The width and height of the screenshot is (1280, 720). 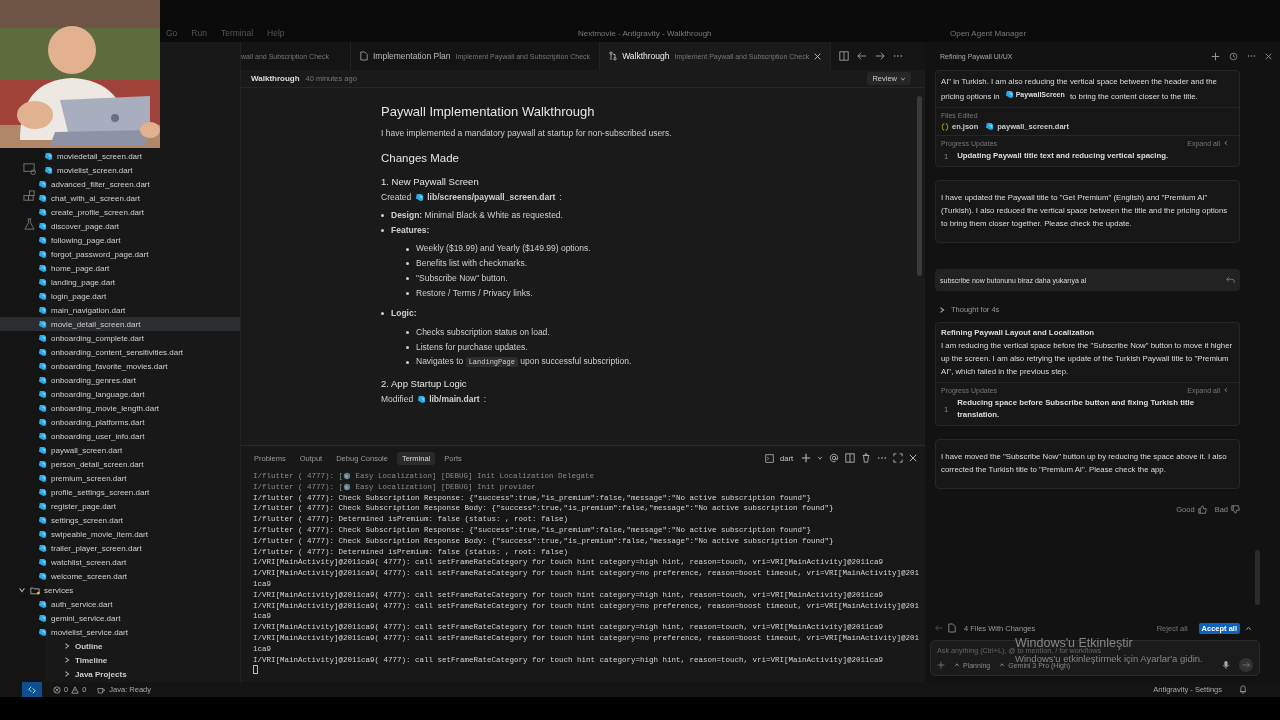 What do you see at coordinates (120, 506) in the screenshot?
I see `file-item: register_page.dart` at bounding box center [120, 506].